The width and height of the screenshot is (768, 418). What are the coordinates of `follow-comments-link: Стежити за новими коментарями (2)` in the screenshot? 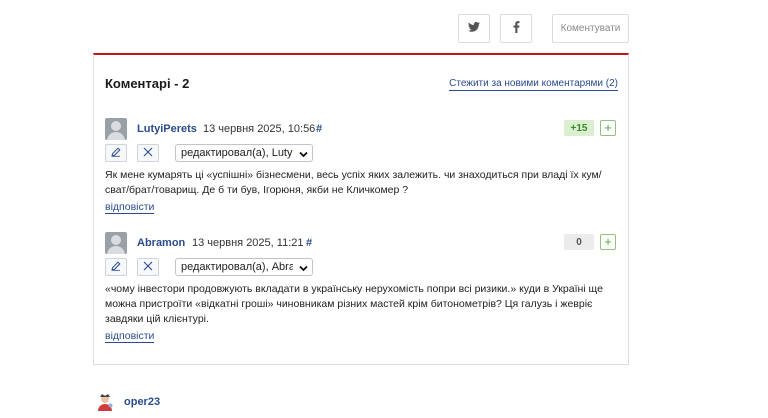 It's located at (533, 84).